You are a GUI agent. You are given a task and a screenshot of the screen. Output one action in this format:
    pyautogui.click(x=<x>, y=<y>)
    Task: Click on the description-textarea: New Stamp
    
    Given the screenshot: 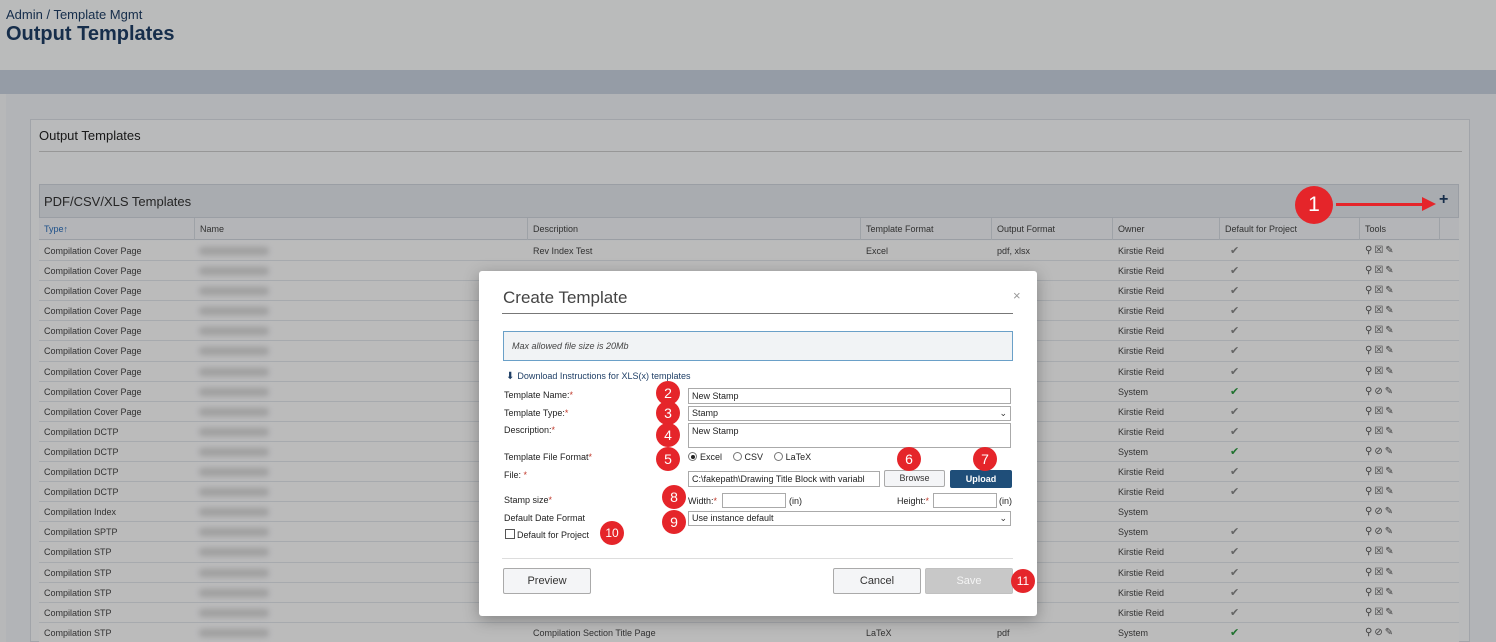 What is the action you would take?
    pyautogui.click(x=849, y=435)
    